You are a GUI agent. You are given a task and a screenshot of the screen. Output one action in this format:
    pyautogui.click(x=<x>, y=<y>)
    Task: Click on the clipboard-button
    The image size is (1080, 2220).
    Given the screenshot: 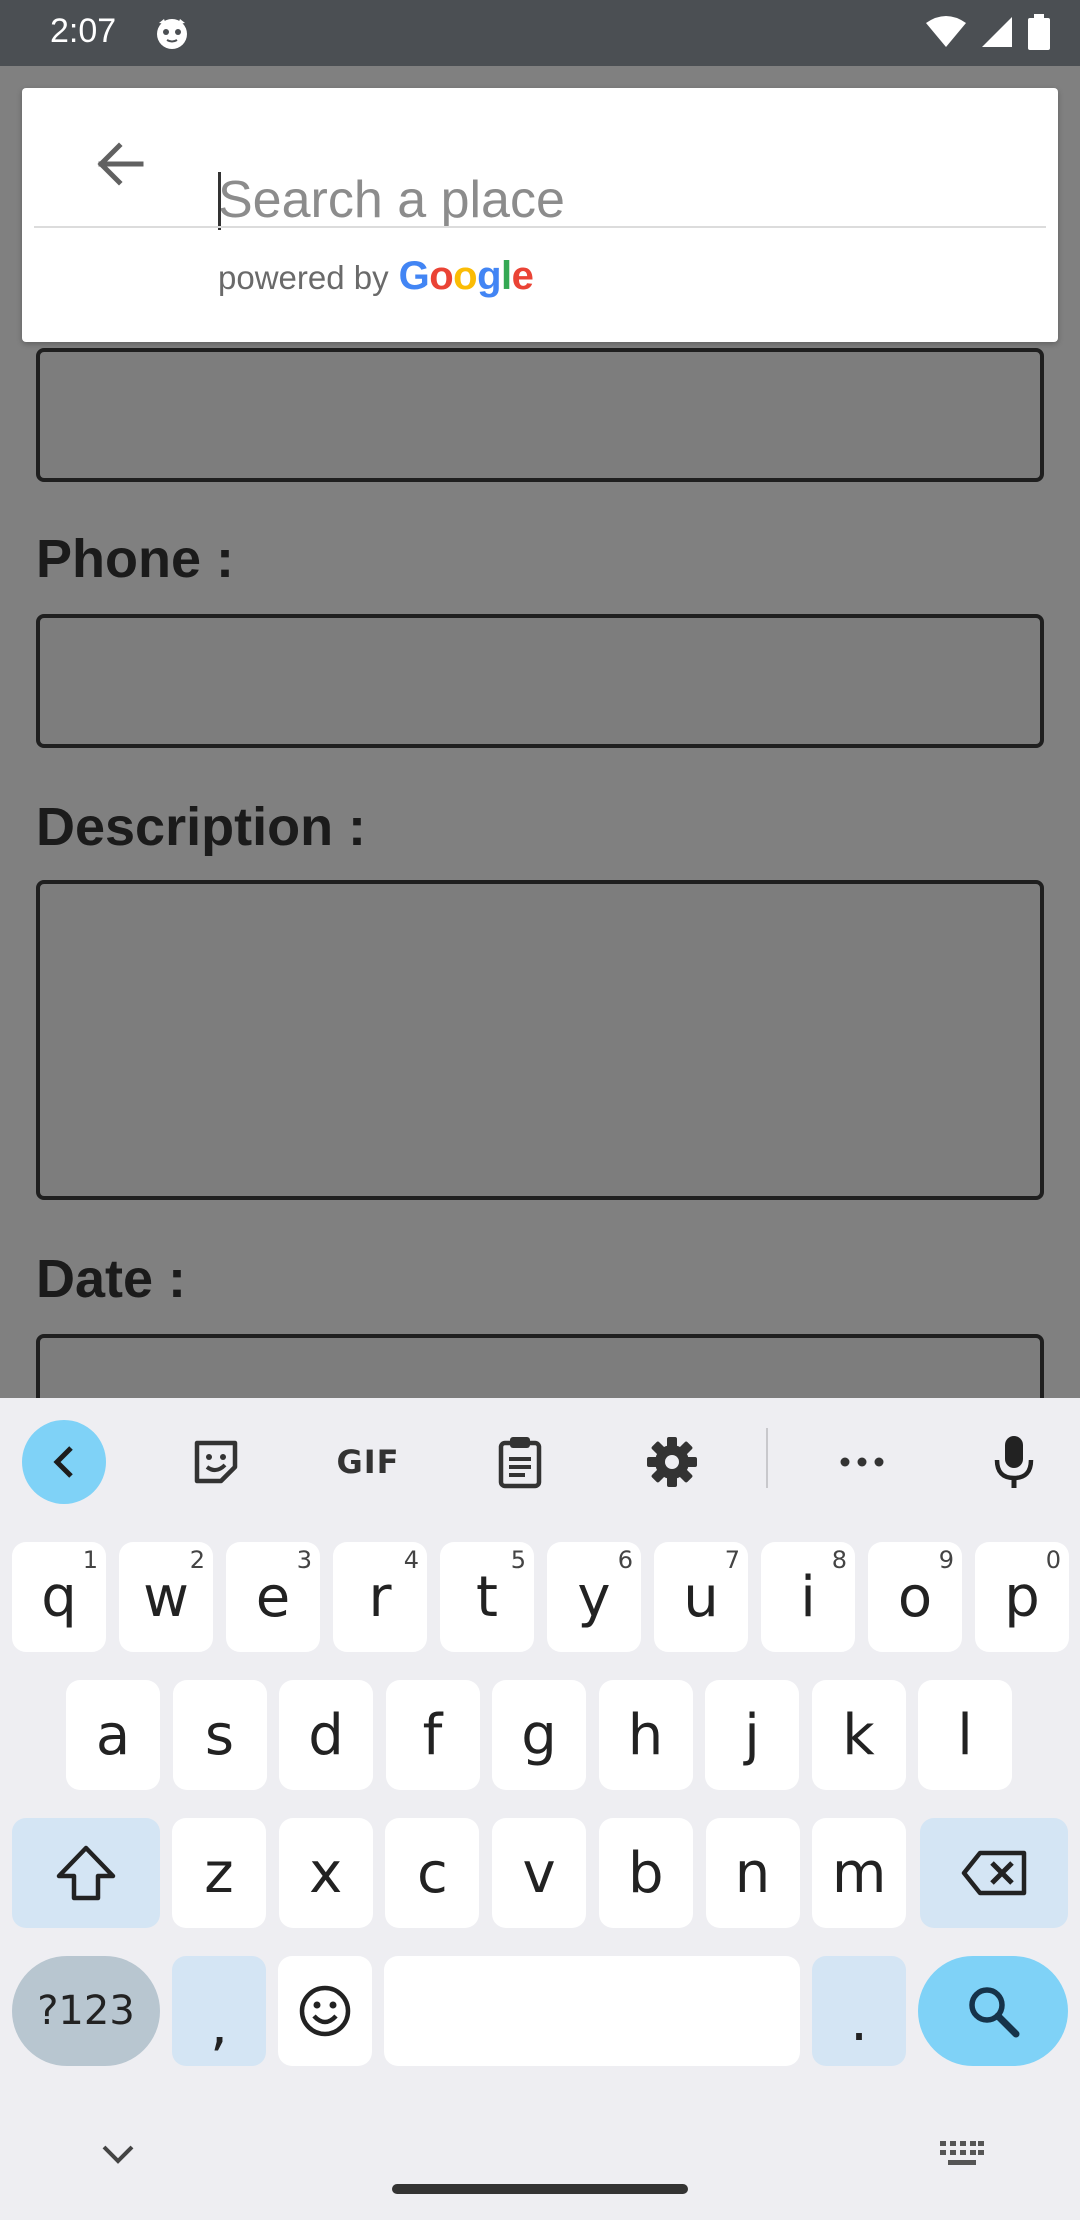 What is the action you would take?
    pyautogui.click(x=520, y=1462)
    